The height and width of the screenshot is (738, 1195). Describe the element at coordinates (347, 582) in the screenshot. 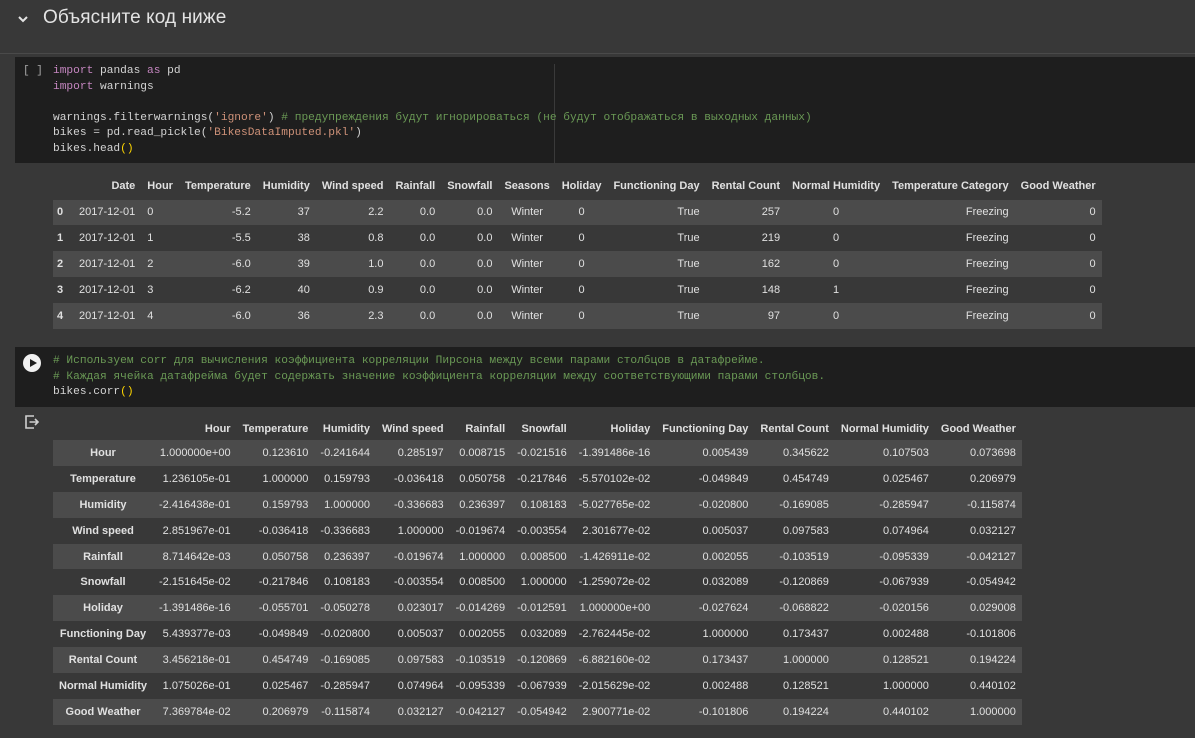

I see `table-cell: 0.108183` at that location.